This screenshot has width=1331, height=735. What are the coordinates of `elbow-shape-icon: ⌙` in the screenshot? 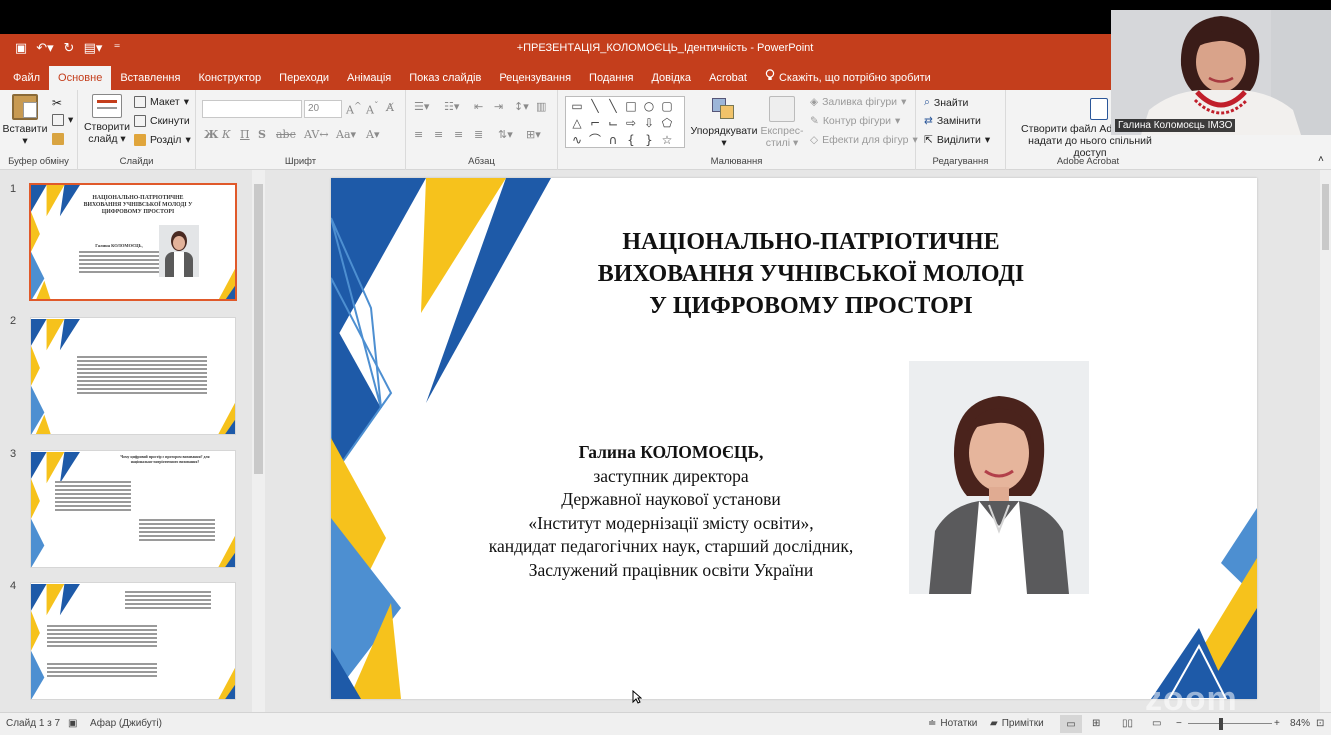 It's located at (613, 123).